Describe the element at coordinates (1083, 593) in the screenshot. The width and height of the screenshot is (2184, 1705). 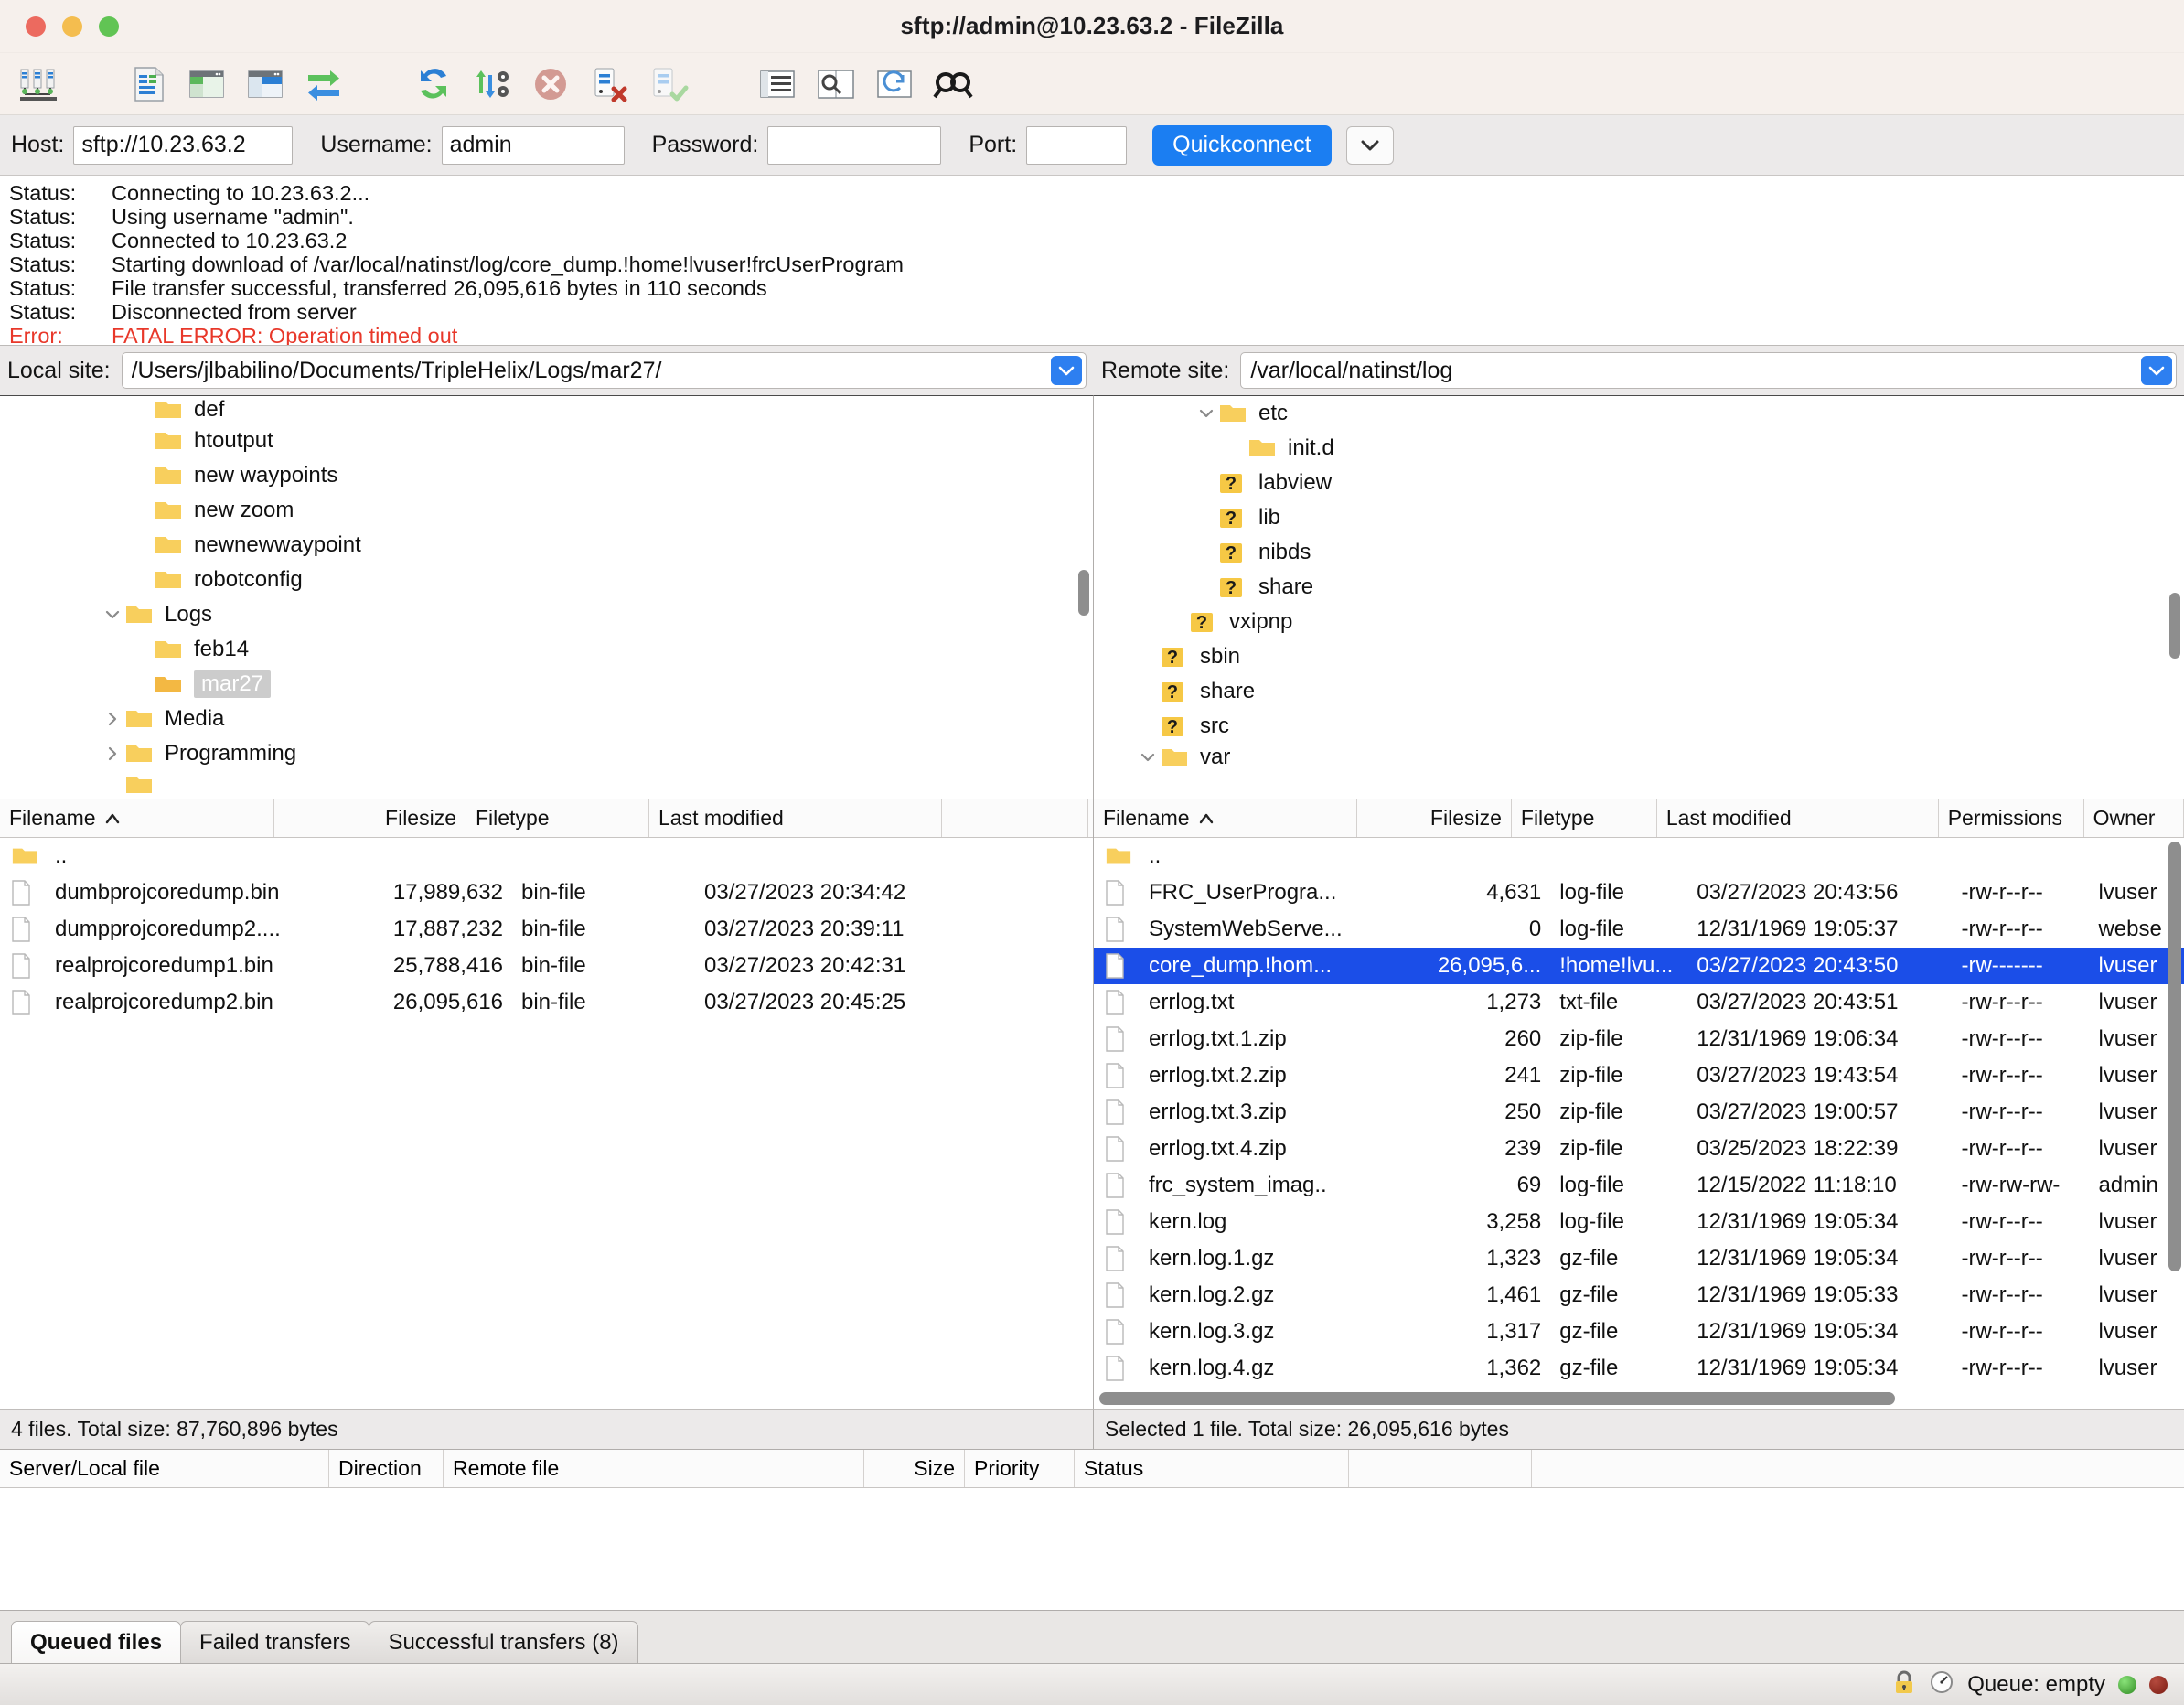
I see `local-tree-scrollbar` at that location.